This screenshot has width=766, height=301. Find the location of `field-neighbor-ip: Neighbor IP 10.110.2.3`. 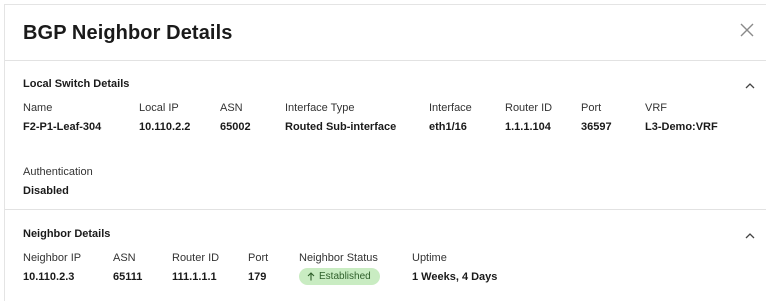

field-neighbor-ip: Neighbor IP 10.110.2.3 is located at coordinates (52, 267).